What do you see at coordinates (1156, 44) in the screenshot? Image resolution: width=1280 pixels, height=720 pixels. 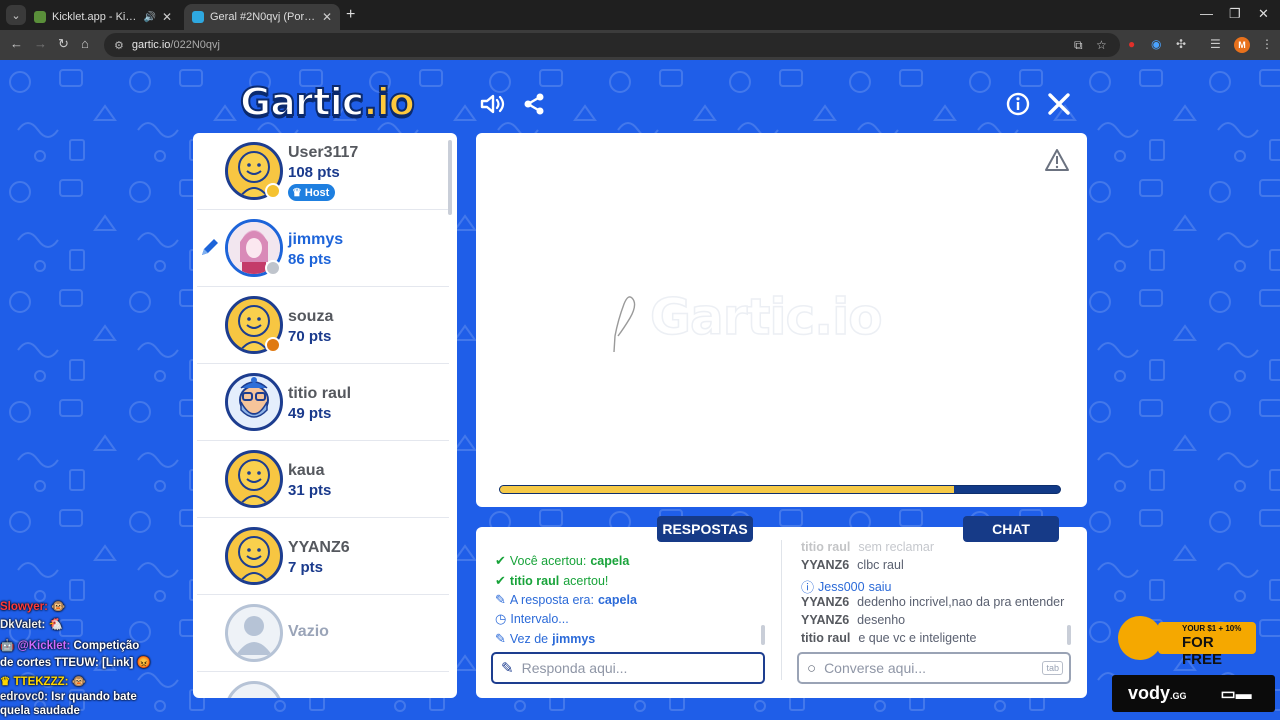 I see `extension-audio-icon: ◉` at bounding box center [1156, 44].